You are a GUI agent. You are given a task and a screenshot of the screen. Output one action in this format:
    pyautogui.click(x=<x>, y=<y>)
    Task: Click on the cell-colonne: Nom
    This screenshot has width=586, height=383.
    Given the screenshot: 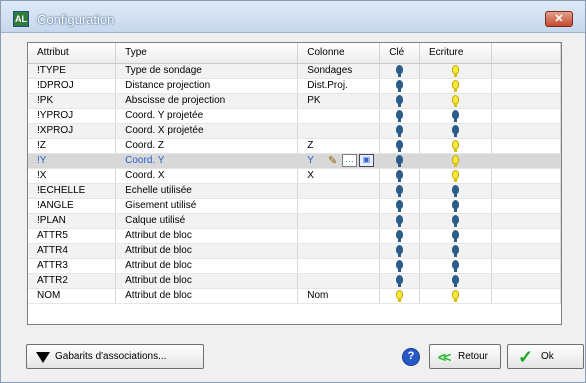 What is the action you would take?
    pyautogui.click(x=339, y=296)
    